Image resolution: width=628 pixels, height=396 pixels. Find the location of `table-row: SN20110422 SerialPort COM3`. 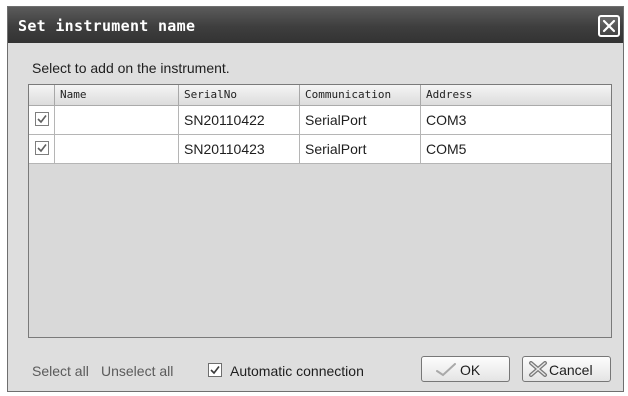

table-row: SN20110422 SerialPort COM3 is located at coordinates (320, 120).